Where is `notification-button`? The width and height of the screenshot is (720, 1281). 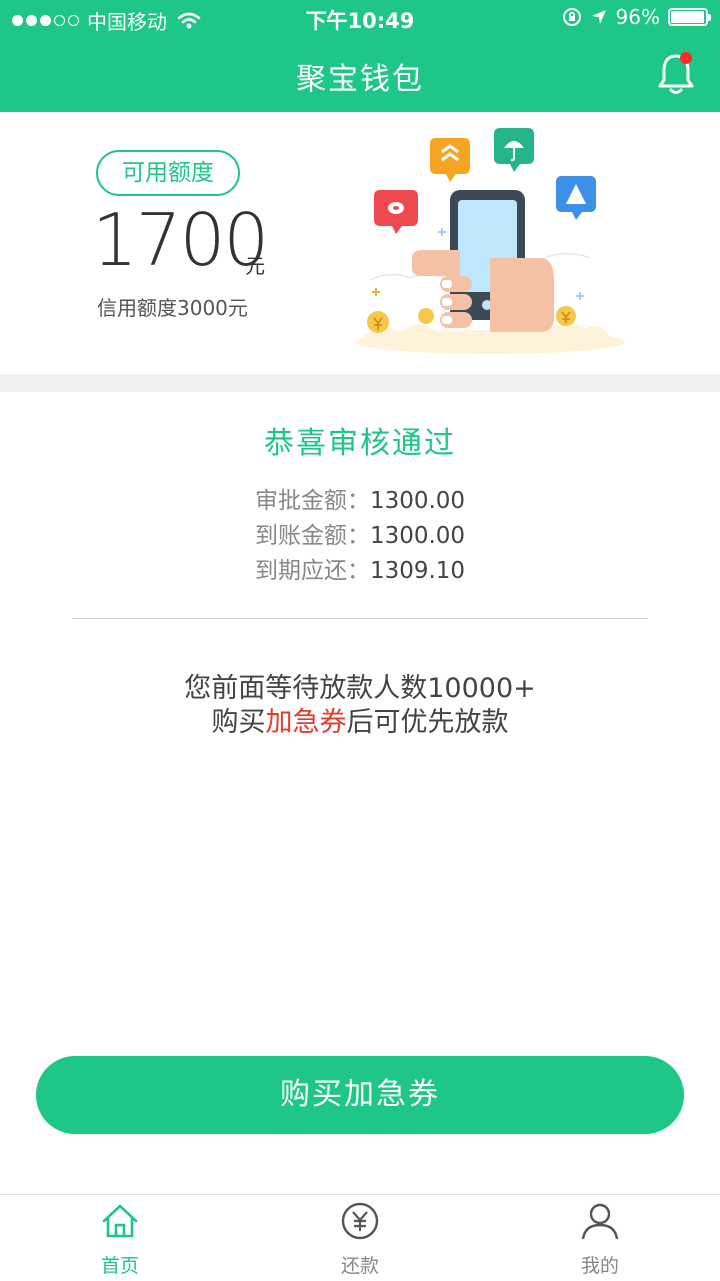 notification-button is located at coordinates (676, 74).